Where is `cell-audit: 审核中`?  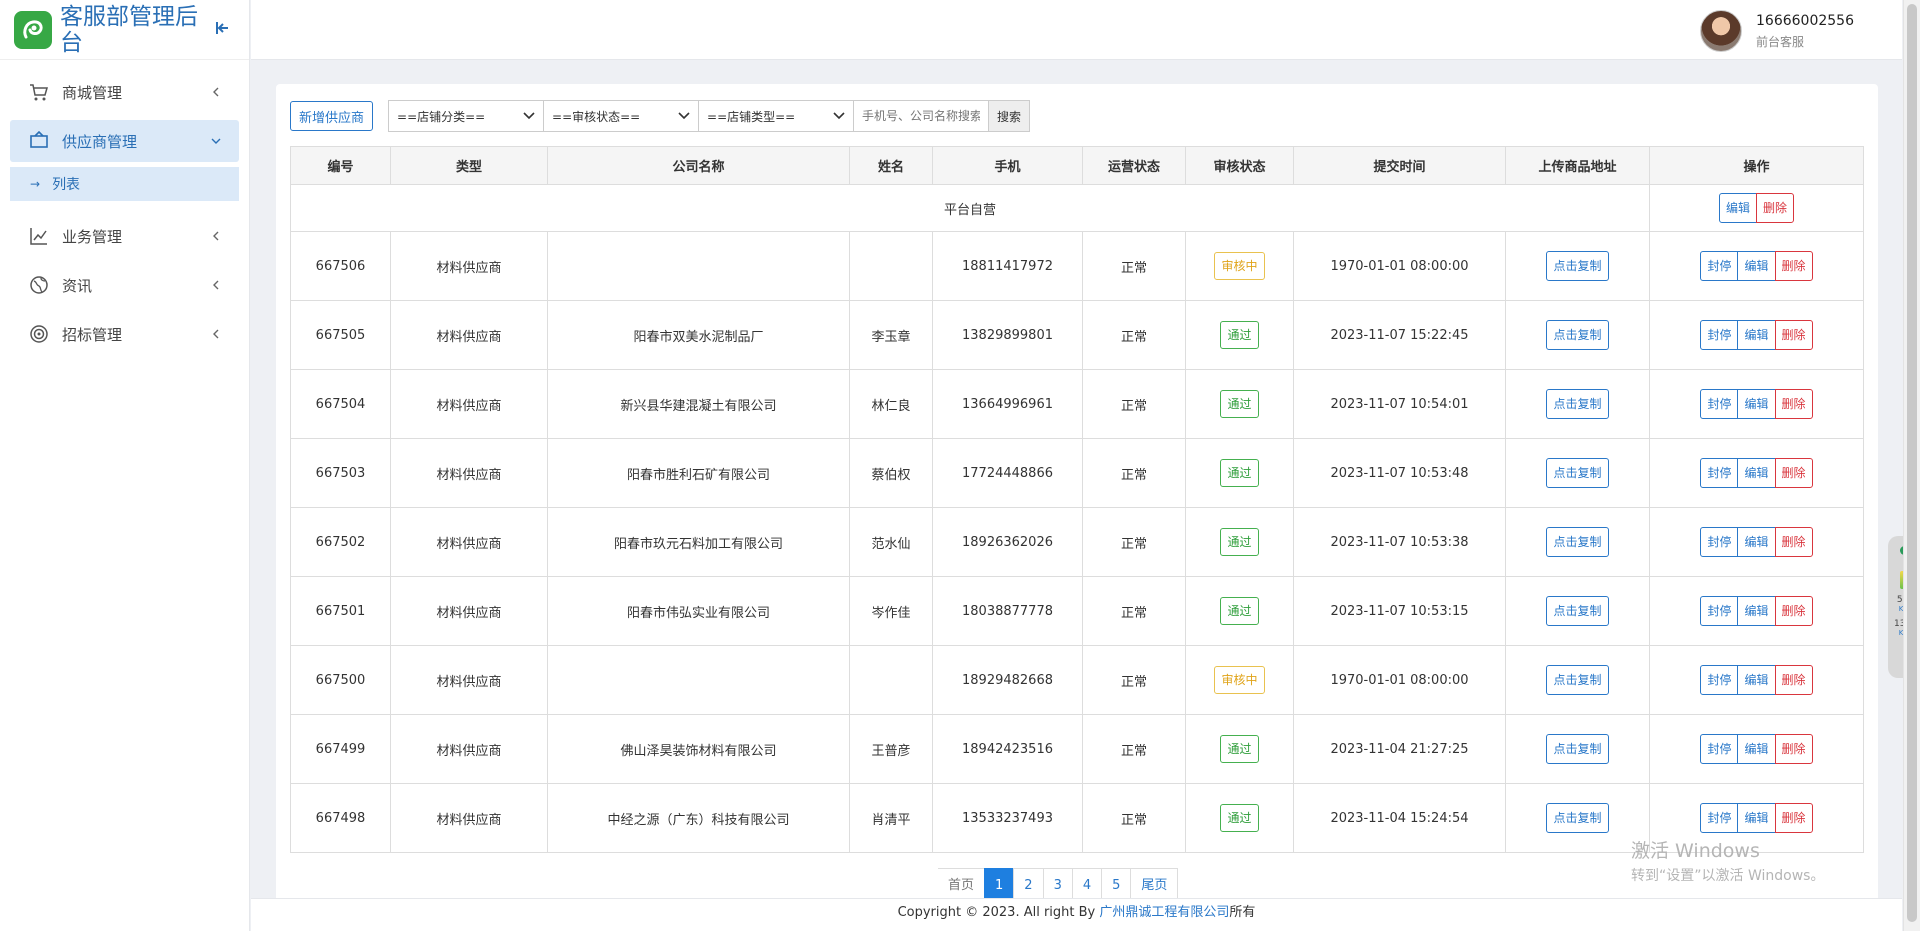 cell-audit: 审核中 is located at coordinates (1239, 680).